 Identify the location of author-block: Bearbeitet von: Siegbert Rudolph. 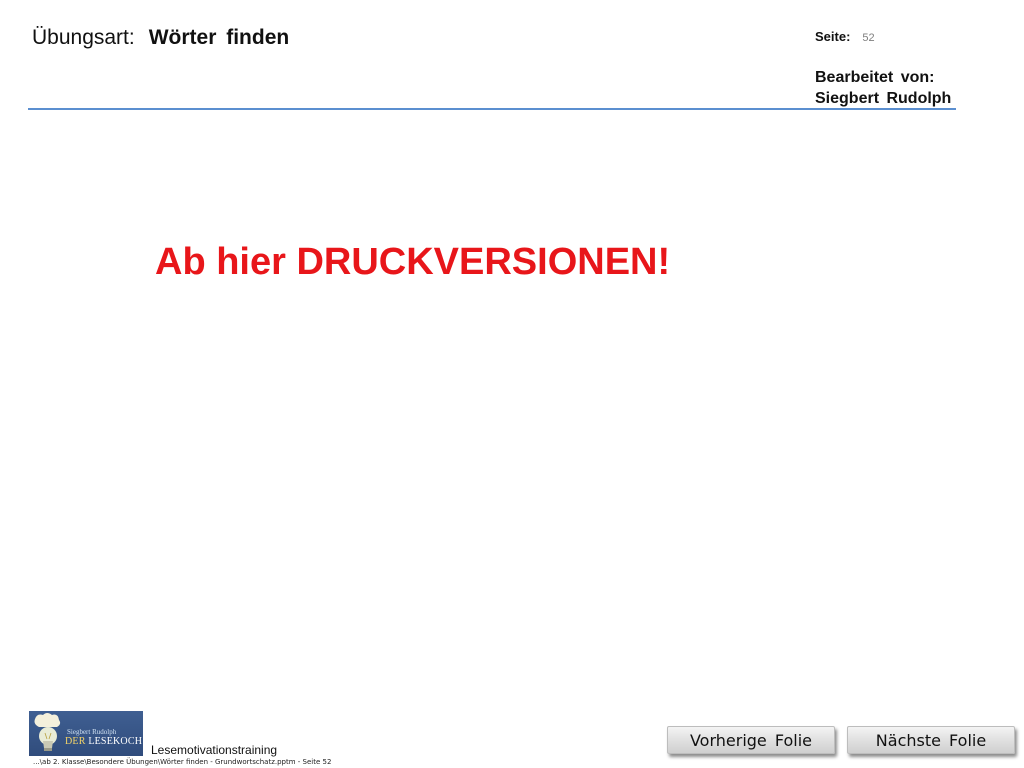
(883, 88).